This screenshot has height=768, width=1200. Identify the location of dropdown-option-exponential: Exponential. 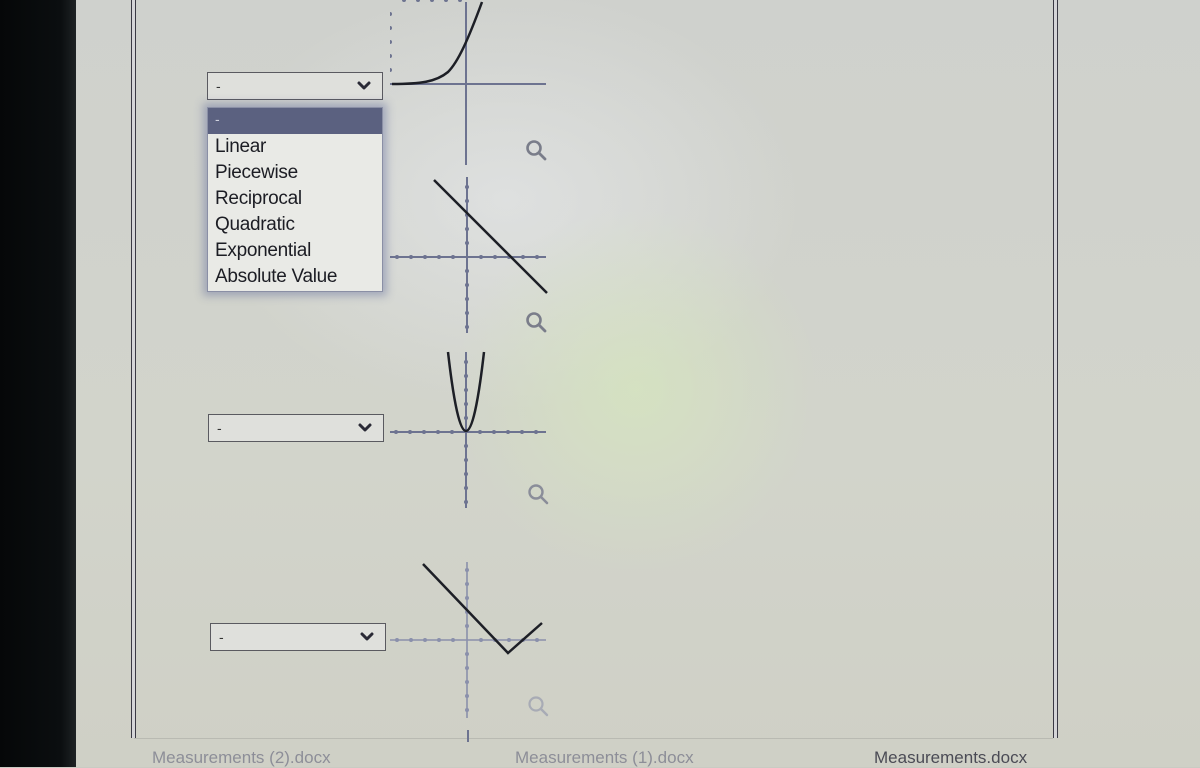
(295, 251).